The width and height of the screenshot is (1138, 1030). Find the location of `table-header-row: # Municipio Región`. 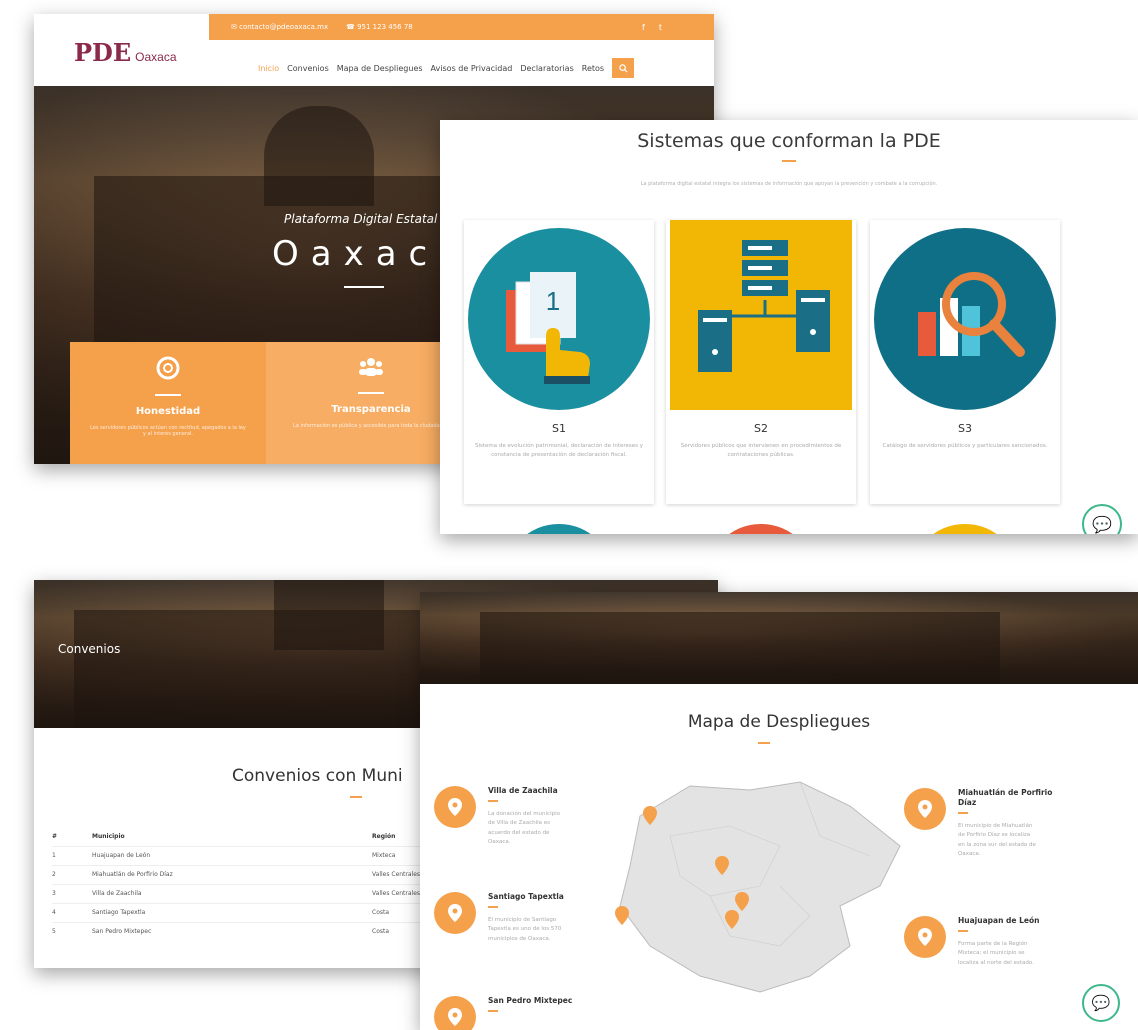

table-header-row: # Municipio Región is located at coordinates (242, 837).